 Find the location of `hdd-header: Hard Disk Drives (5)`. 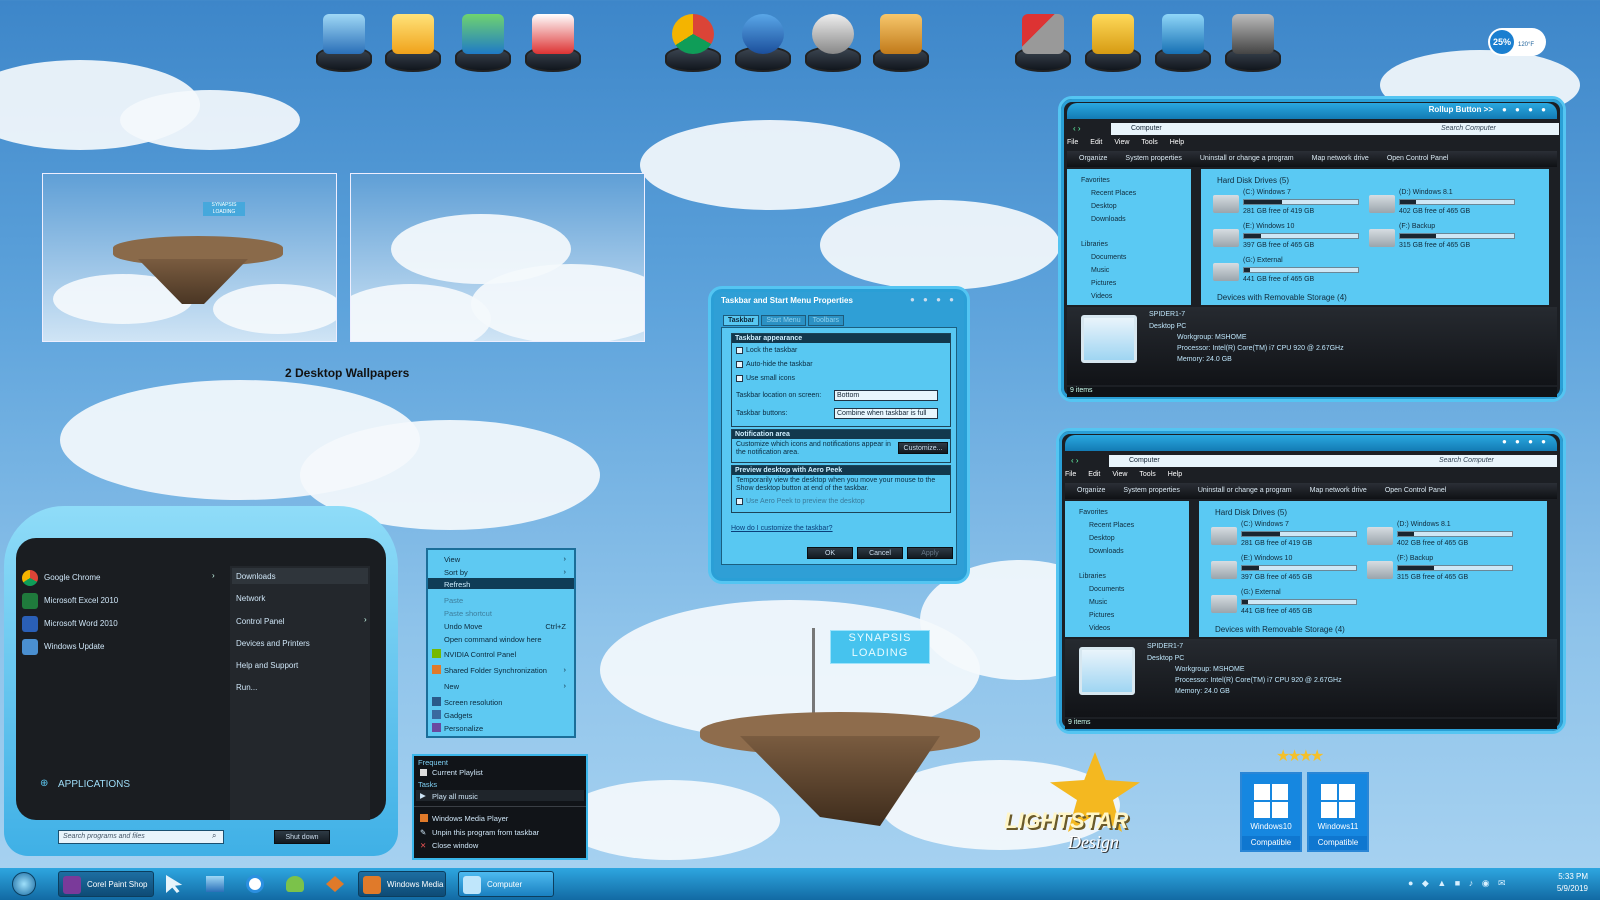

hdd-header: Hard Disk Drives (5) is located at coordinates (1251, 512).